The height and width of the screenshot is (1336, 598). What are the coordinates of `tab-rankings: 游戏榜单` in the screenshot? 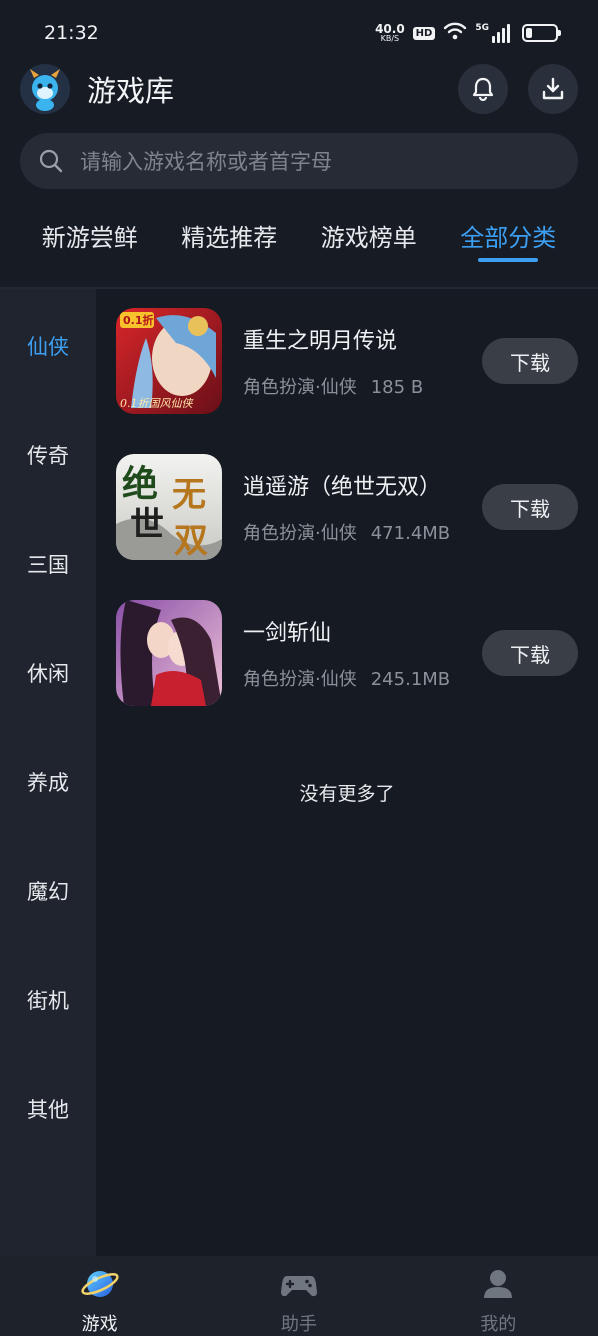 It's located at (369, 243).